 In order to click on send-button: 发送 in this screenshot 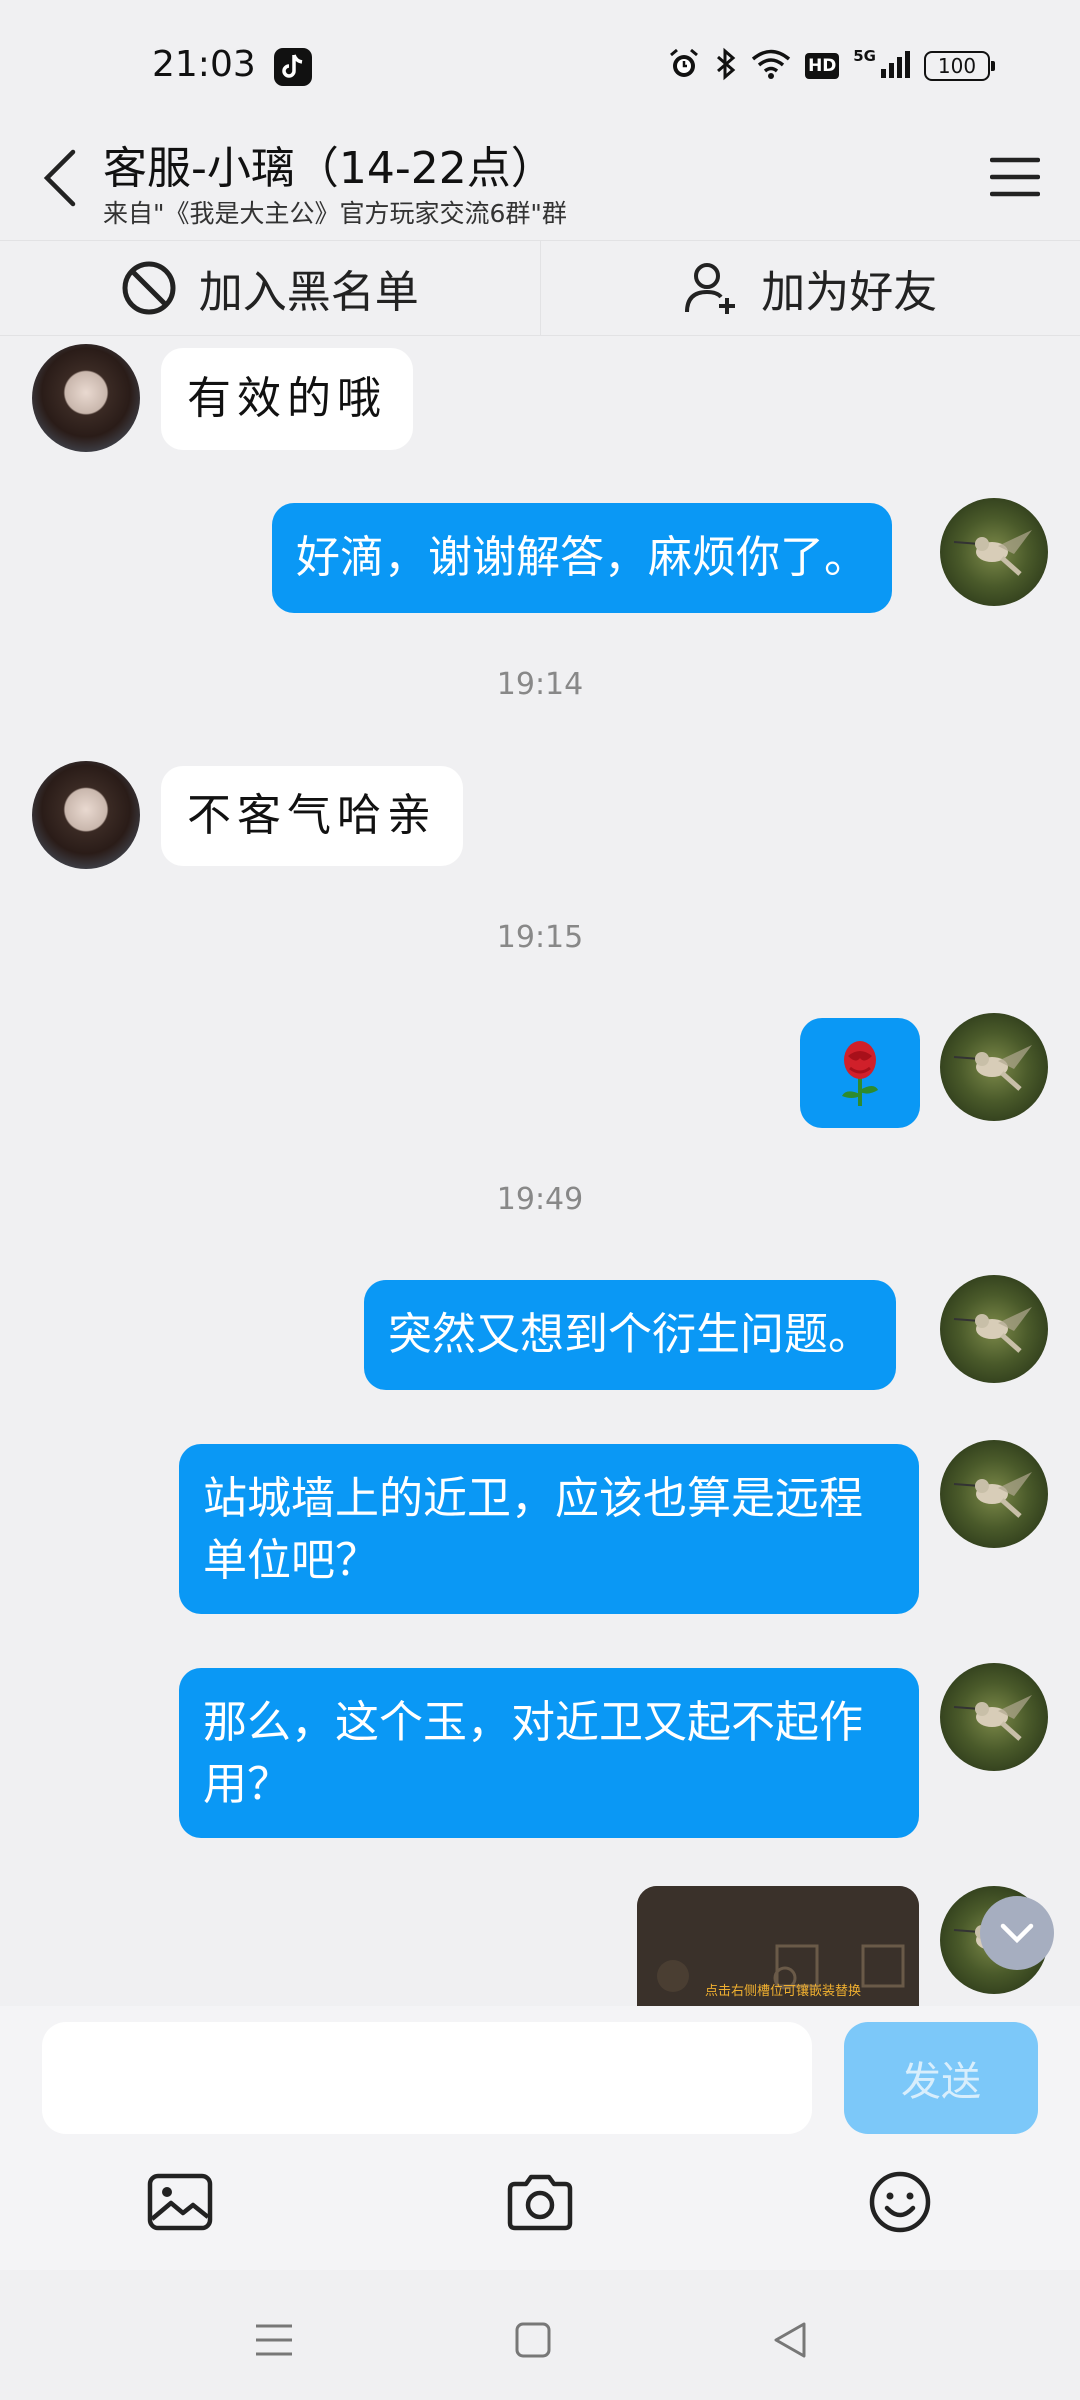, I will do `click(941, 2078)`.